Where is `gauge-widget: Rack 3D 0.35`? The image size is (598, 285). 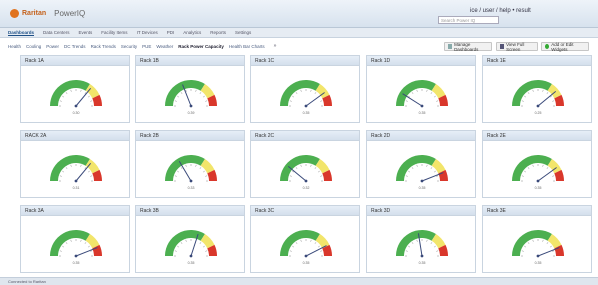
gauge-widget: Rack 3D 0.35 is located at coordinates (421, 239).